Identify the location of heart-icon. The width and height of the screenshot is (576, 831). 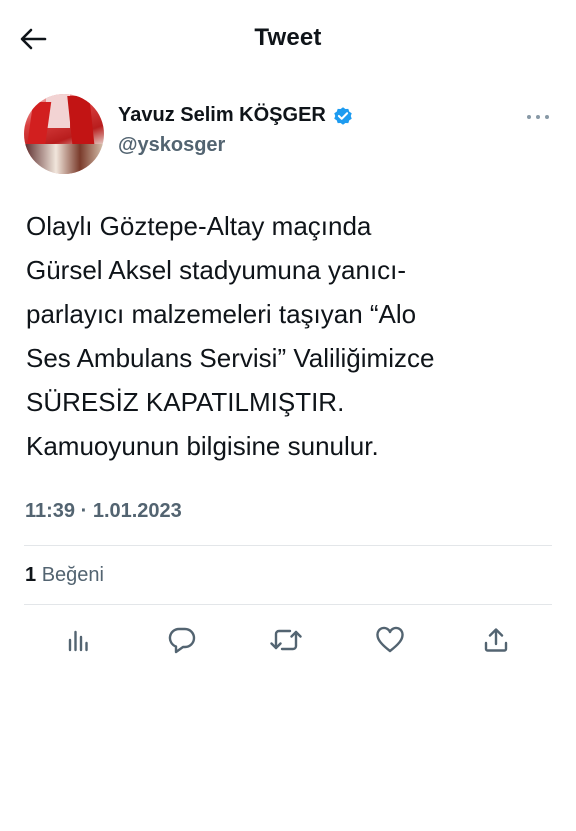
(390, 640).